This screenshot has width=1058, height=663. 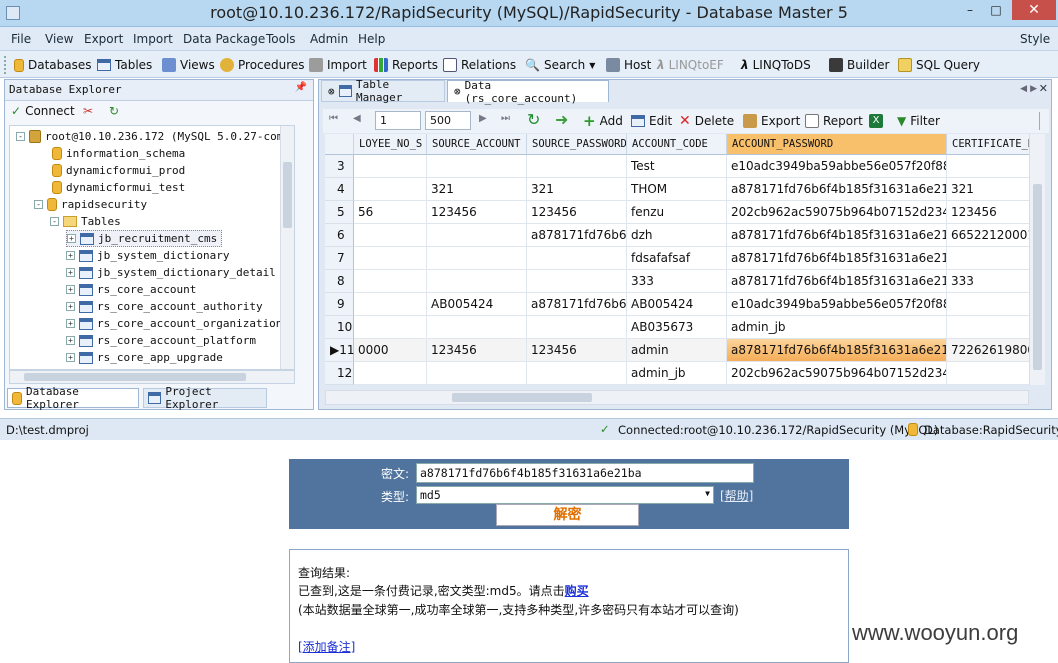 What do you see at coordinates (736, 495) in the screenshot?
I see `help-link: [帮助]` at bounding box center [736, 495].